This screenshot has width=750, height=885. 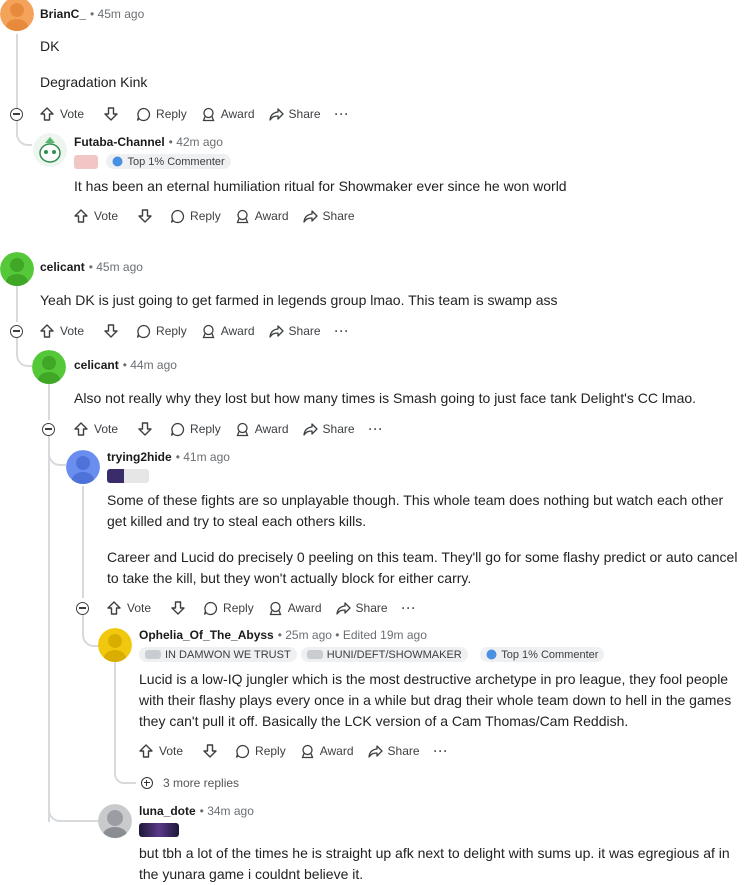 I want to click on plus-circle-icon, so click(x=147, y=783).